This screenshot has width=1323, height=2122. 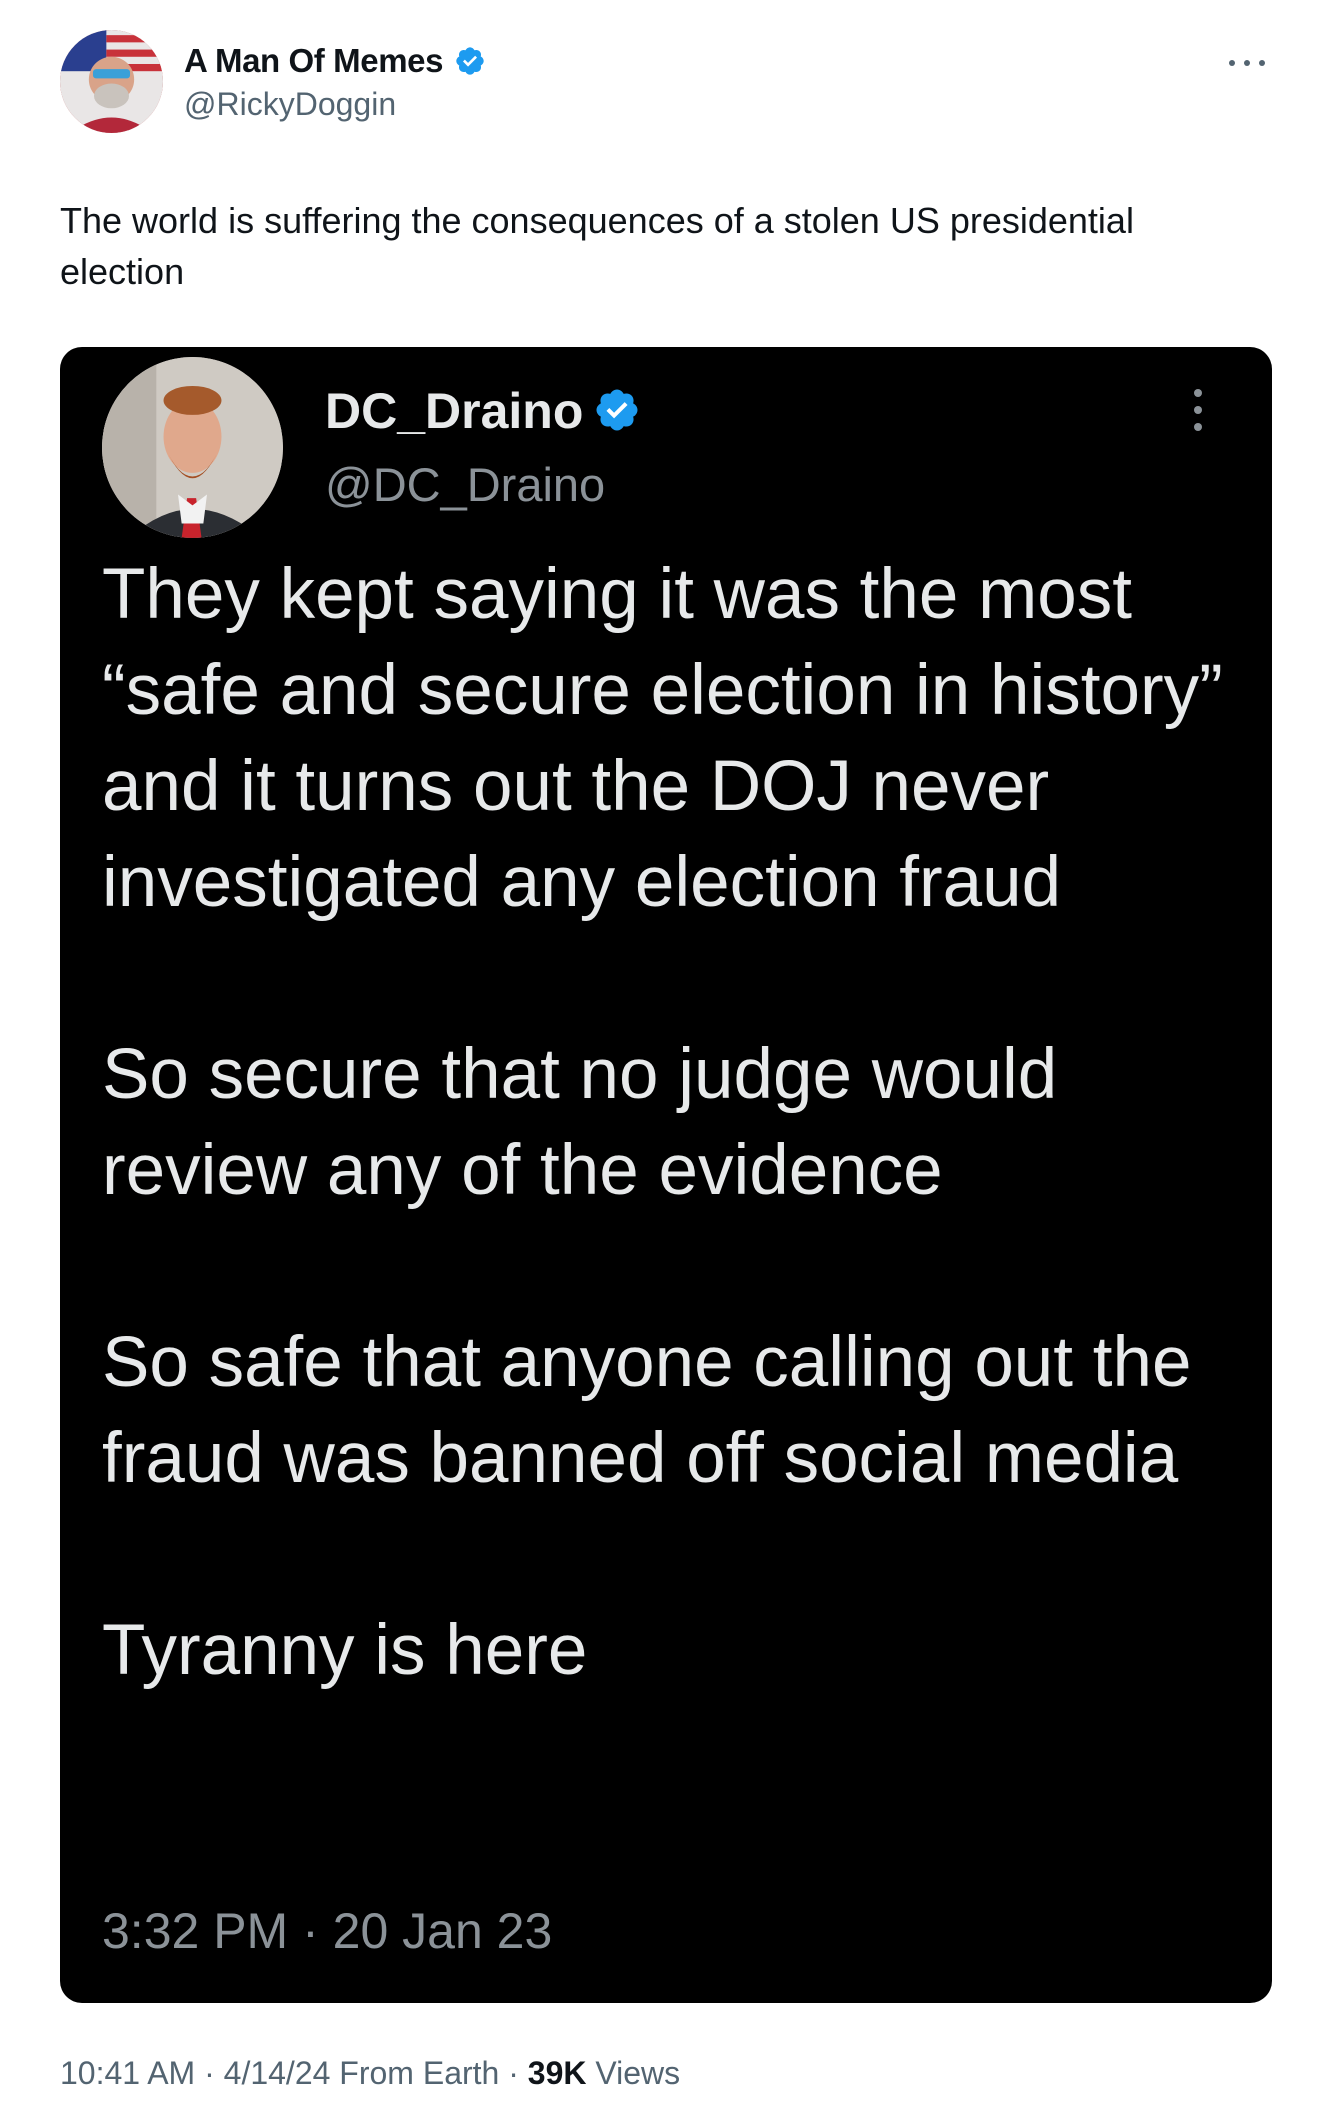 I want to click on embedded-timestamp: 3:32 PM · 20 Jan 23, so click(x=327, y=1931).